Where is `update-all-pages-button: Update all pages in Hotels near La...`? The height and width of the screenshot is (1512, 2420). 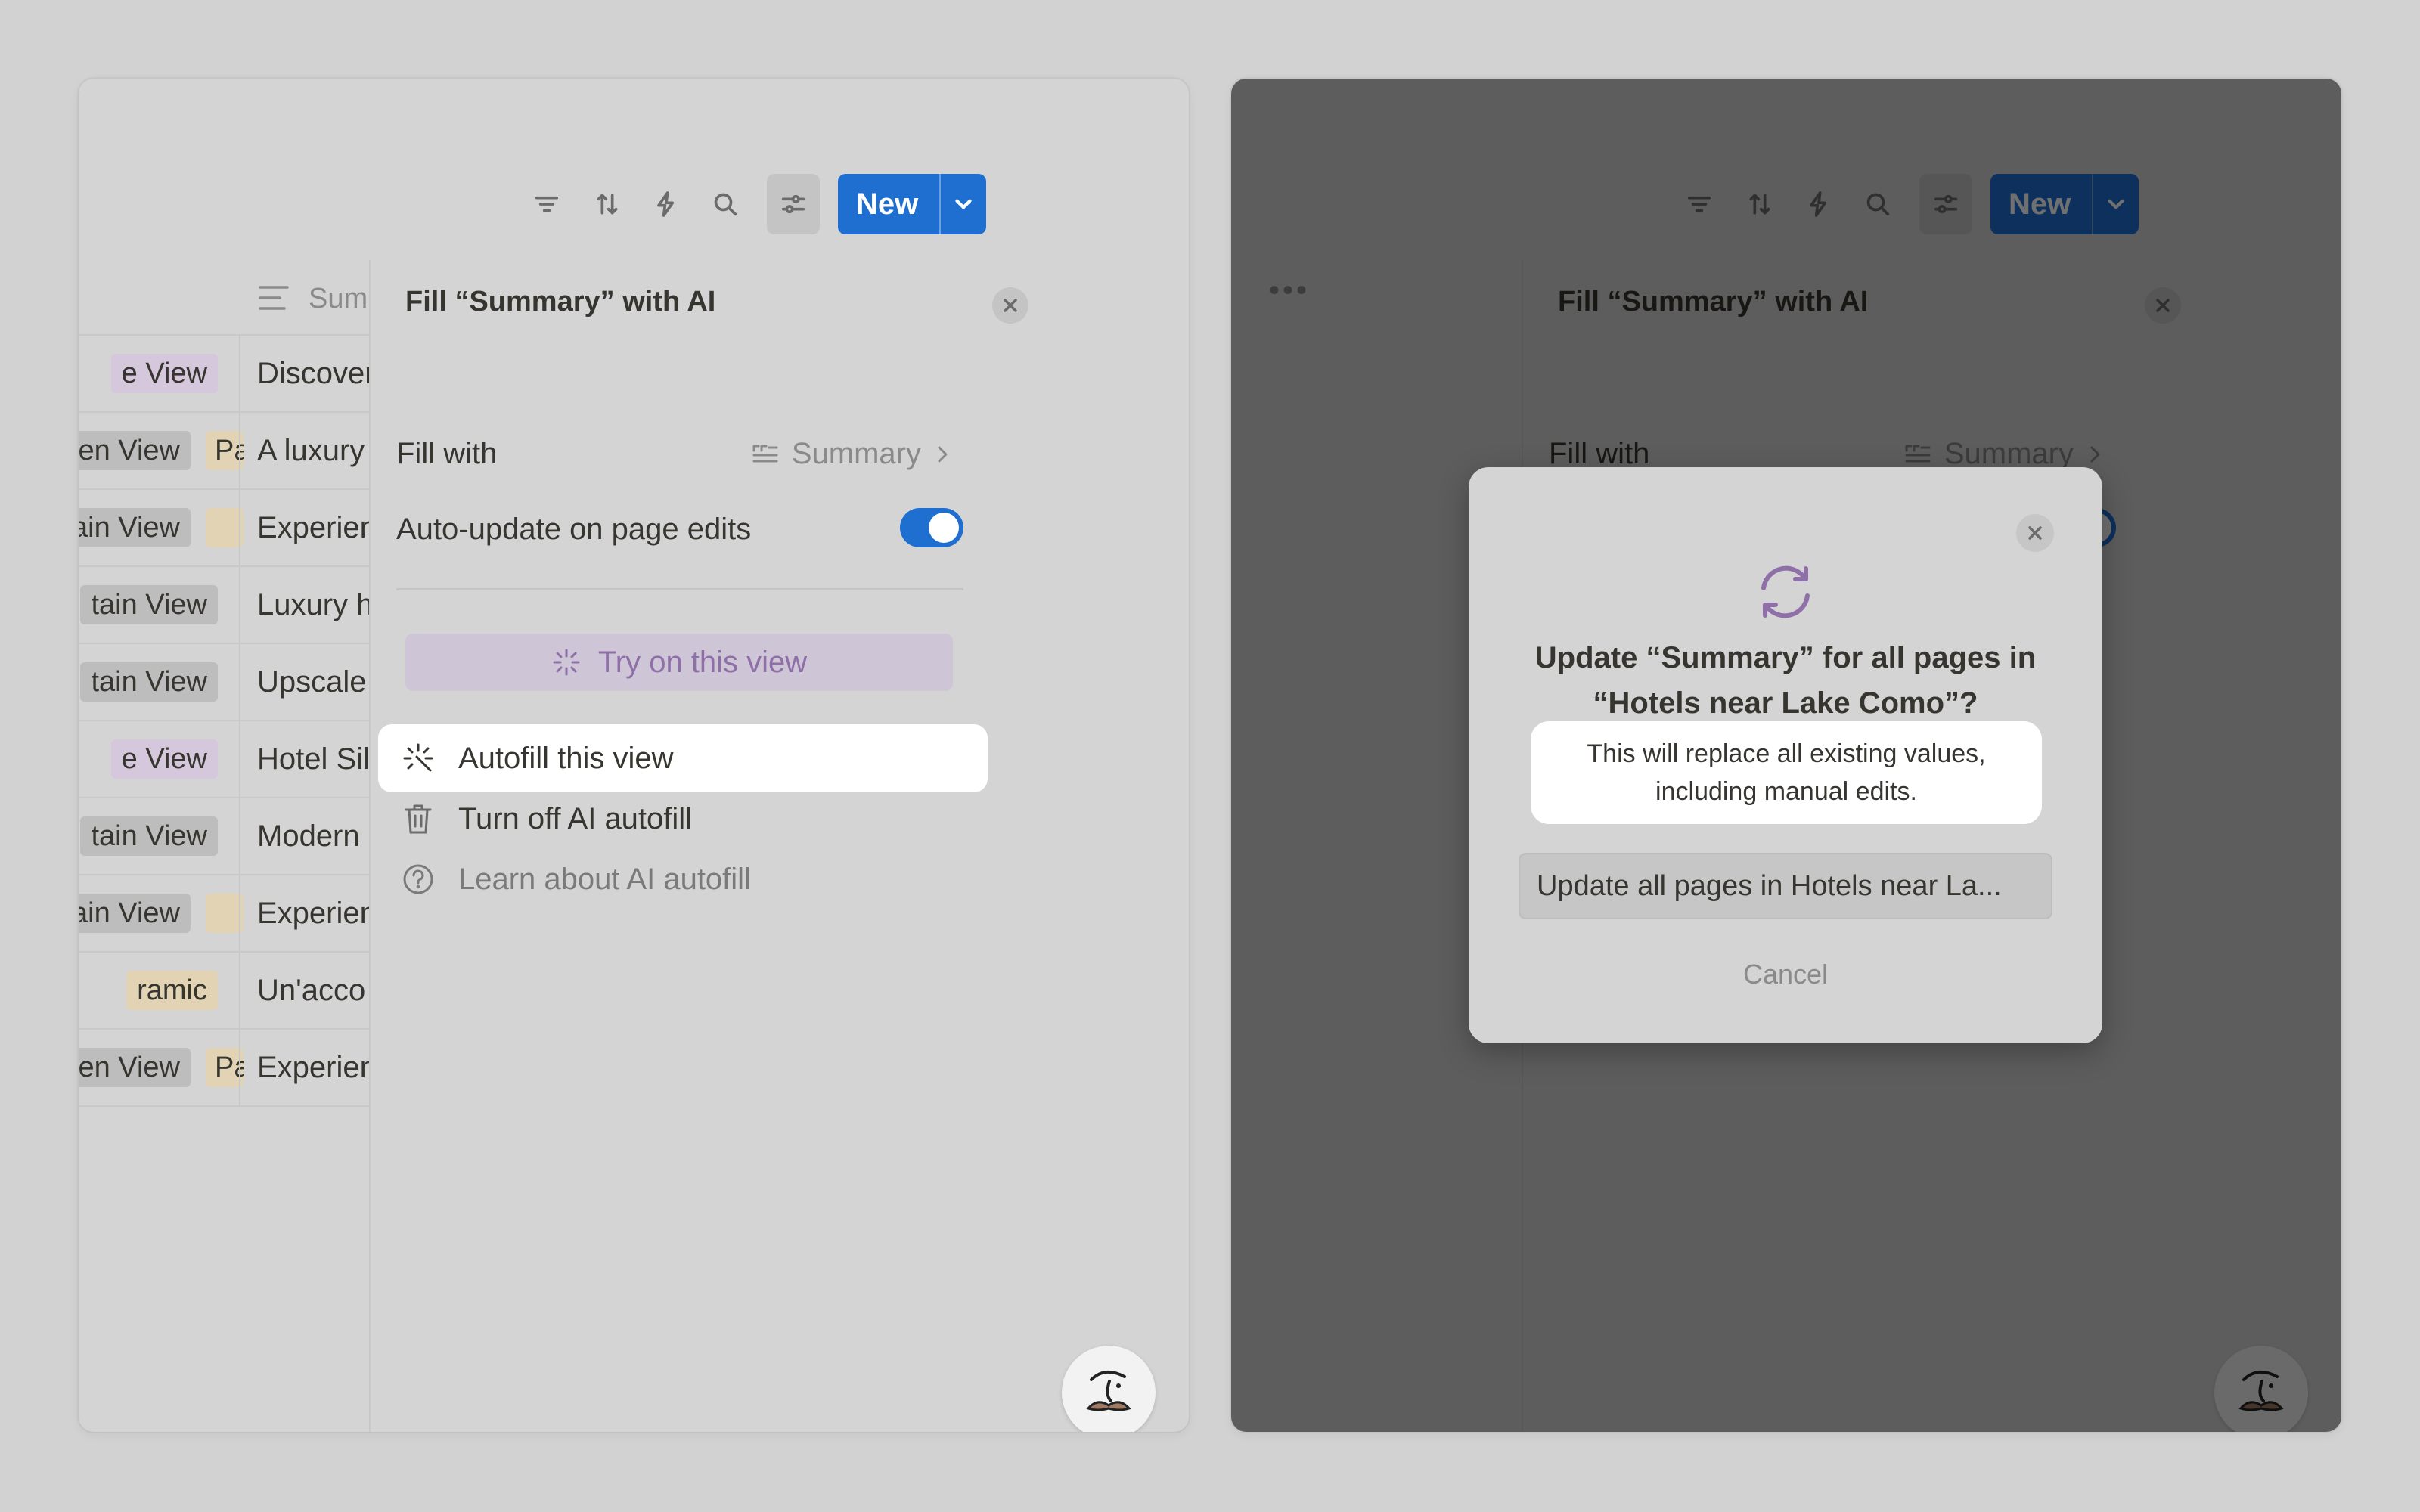
update-all-pages-button: Update all pages in Hotels near La... is located at coordinates (1785, 886).